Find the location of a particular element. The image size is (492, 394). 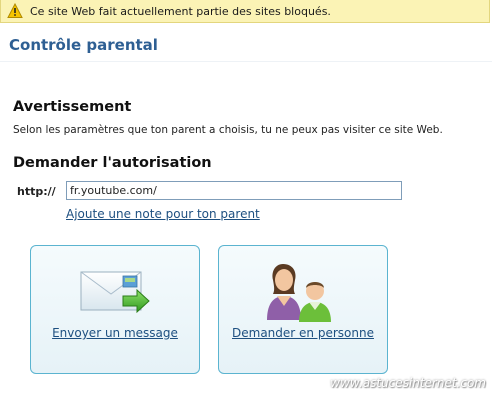

ask-in-person-label: Demander en personne is located at coordinates (303, 333).